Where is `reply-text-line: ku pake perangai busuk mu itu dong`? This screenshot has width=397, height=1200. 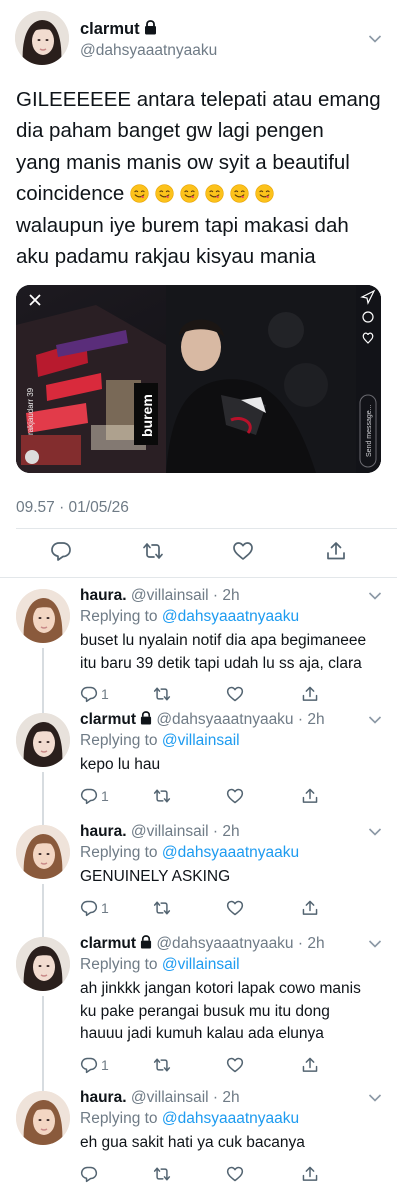
reply-text-line: ku pake perangai busuk mu itu dong is located at coordinates (205, 1011).